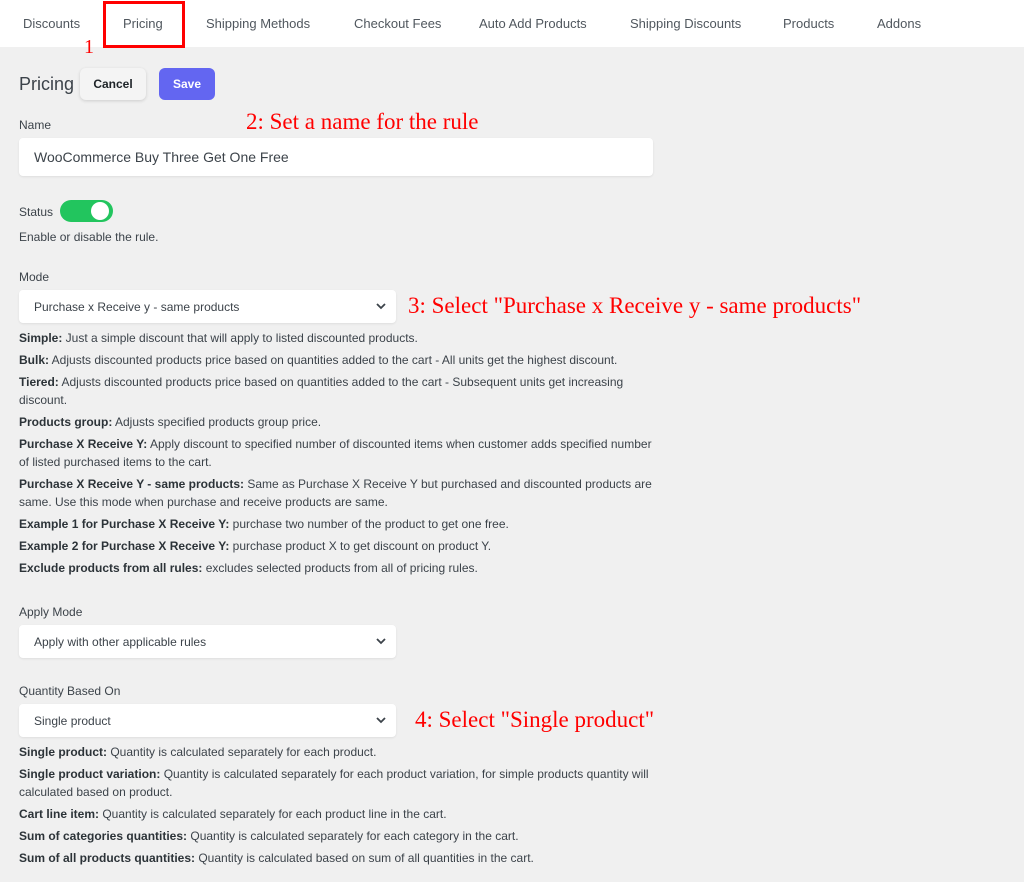 Image resolution: width=1024 pixels, height=882 pixels. I want to click on help-term: Purchase X Receive Y:, so click(83, 444).